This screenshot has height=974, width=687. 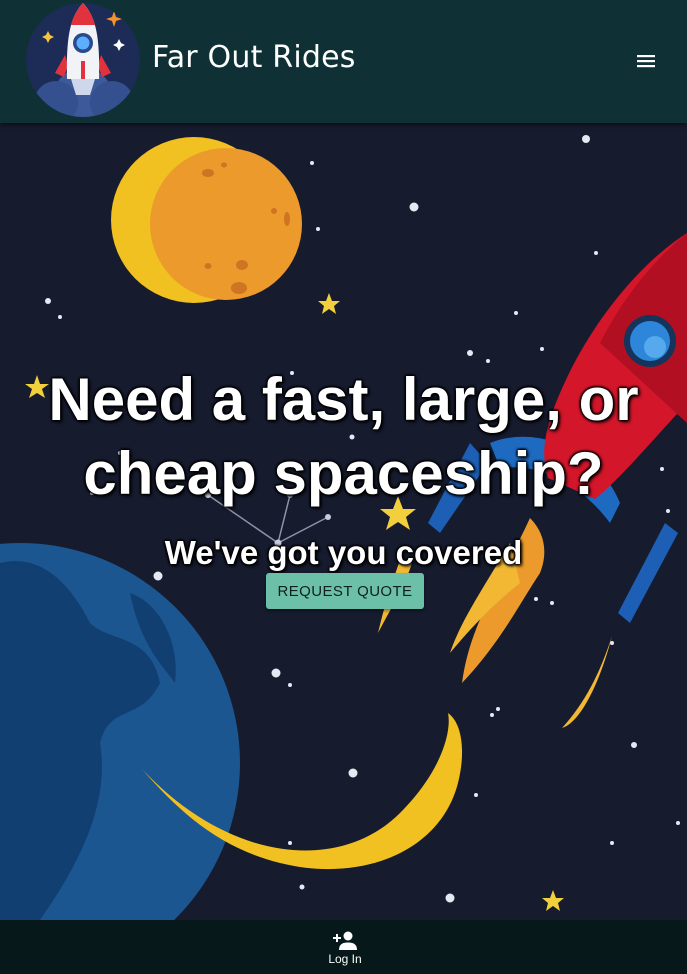 I want to click on hero-subheadline: We've got you covered, so click(x=343, y=552).